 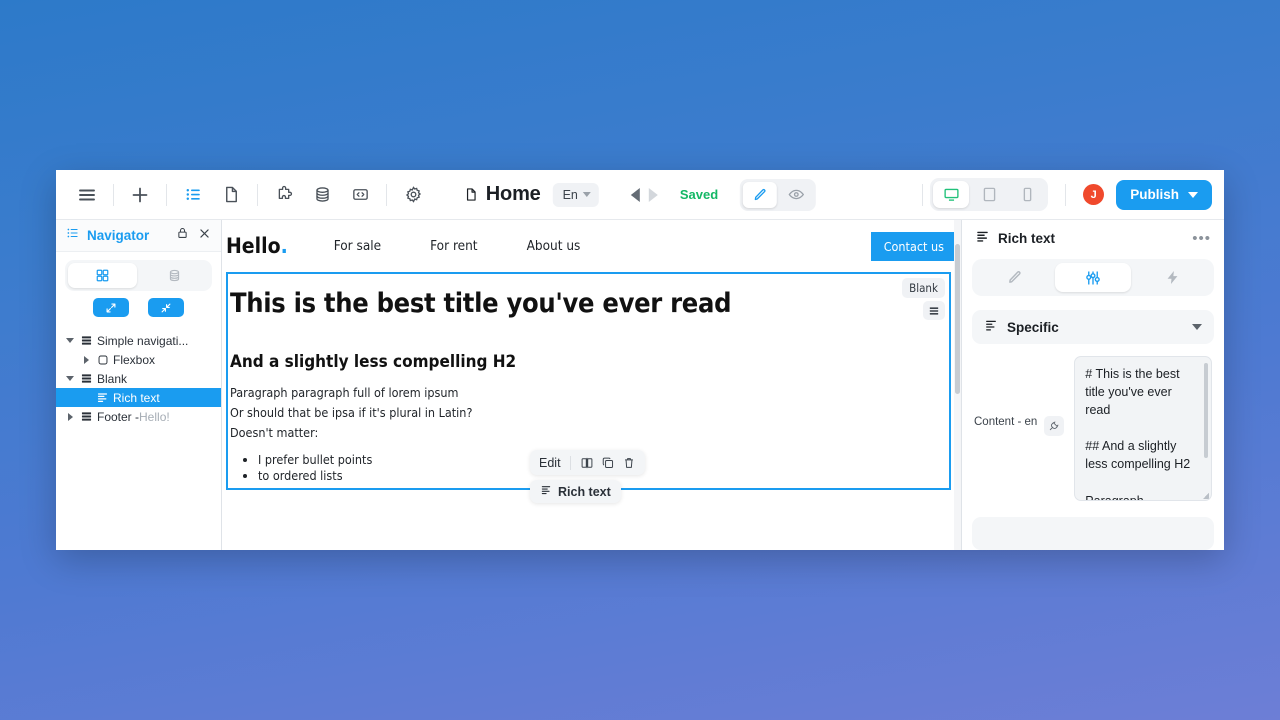 I want to click on mode-preview-button, so click(x=796, y=195).